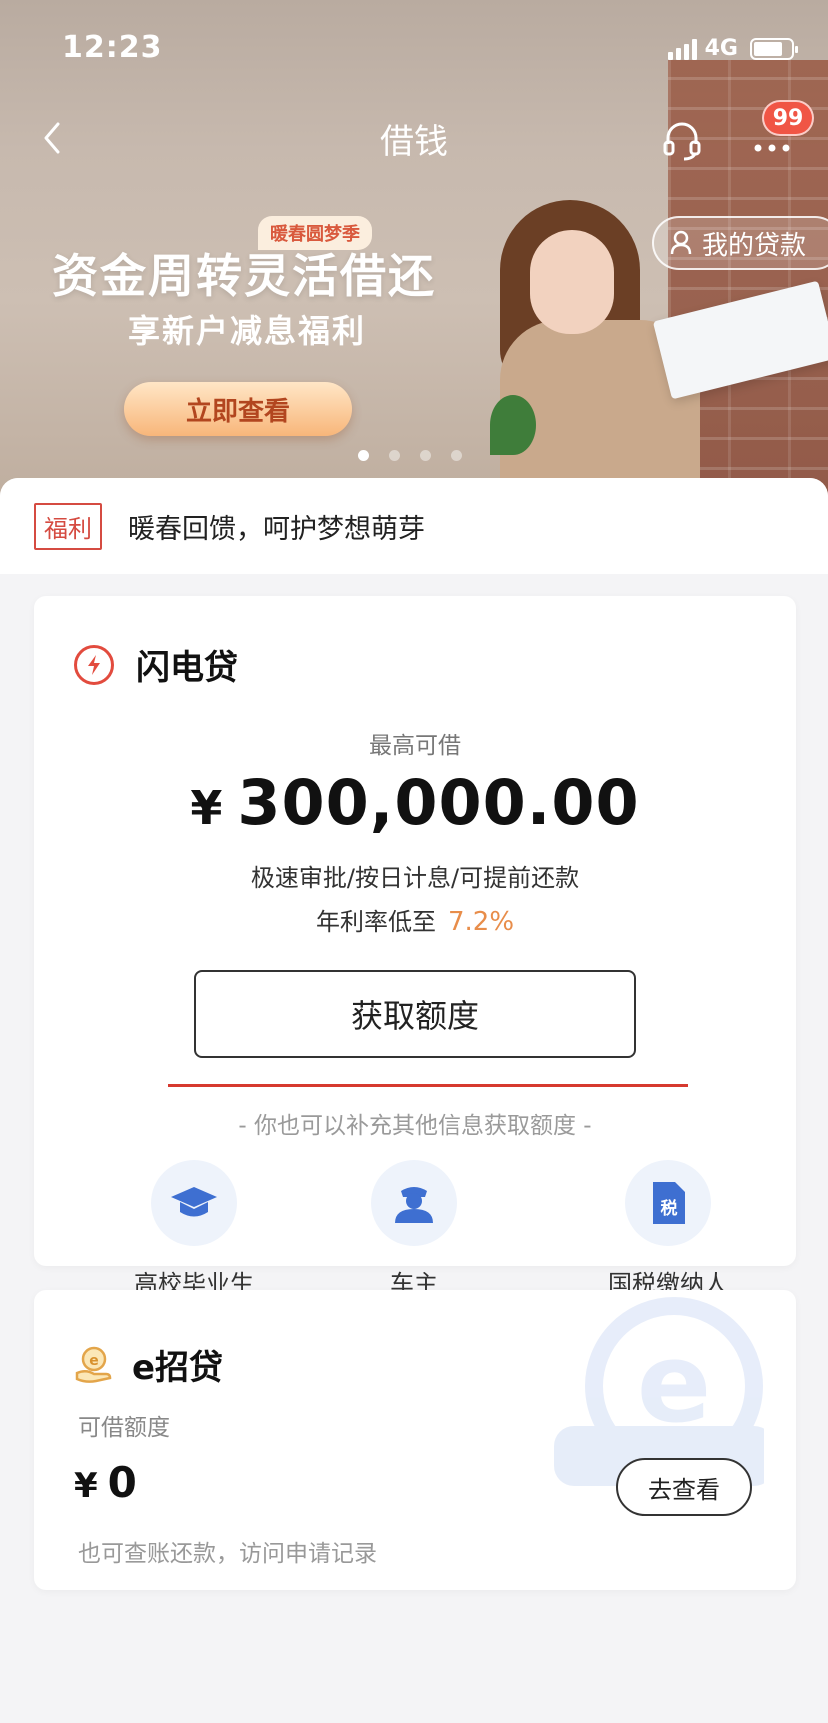 Image resolution: width=828 pixels, height=1723 pixels. I want to click on available-limit-amount: ¥0, so click(105, 1482).